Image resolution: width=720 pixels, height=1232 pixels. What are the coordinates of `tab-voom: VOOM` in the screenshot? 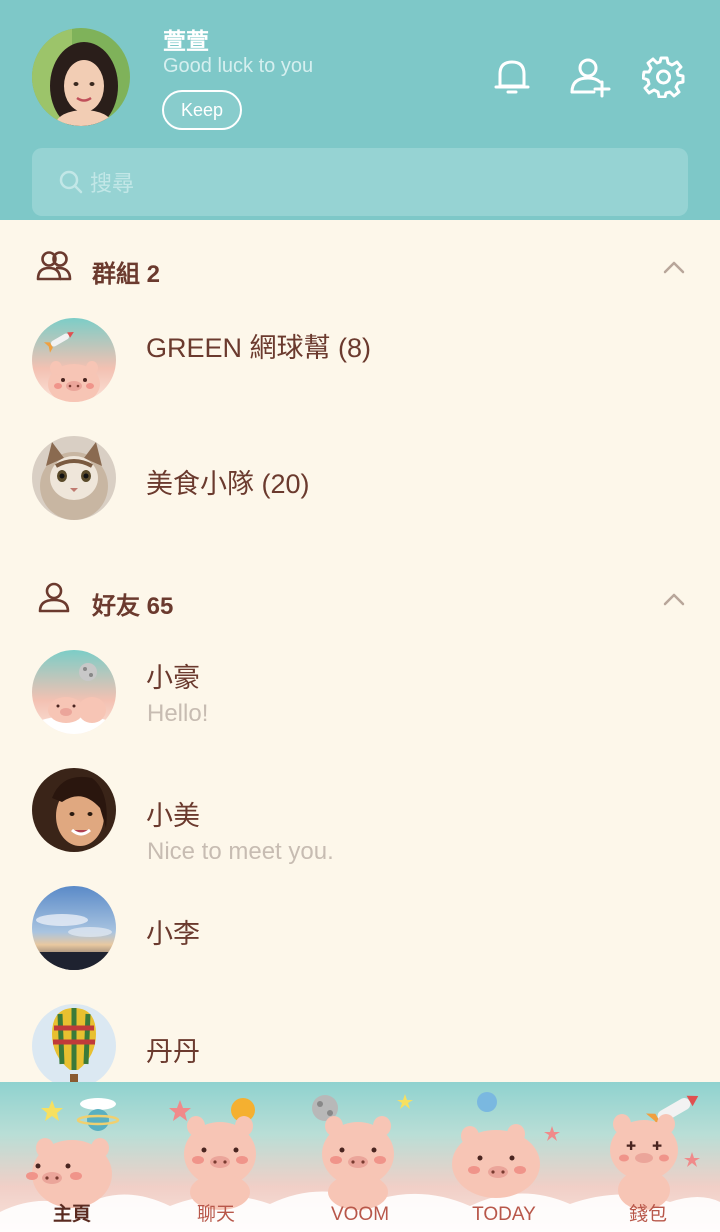 It's located at (360, 1157).